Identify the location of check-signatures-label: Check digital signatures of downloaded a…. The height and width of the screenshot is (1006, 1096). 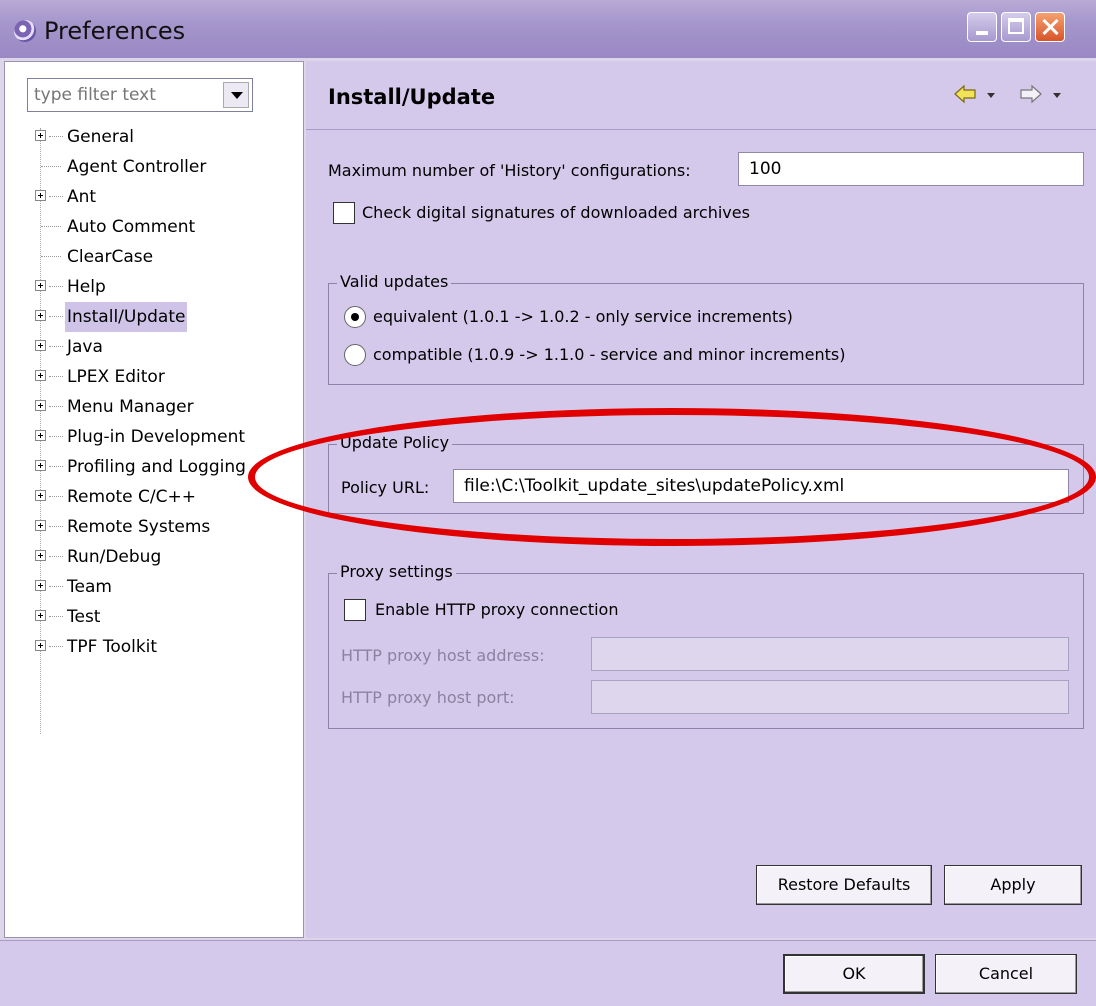
(556, 212).